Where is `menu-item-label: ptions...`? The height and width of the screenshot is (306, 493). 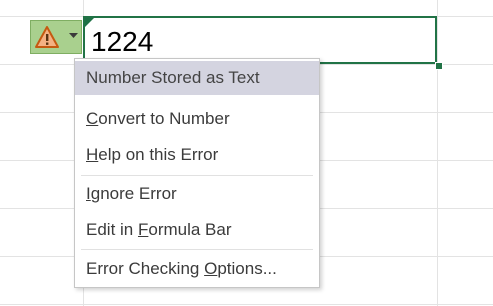
menu-item-label: ptions... is located at coordinates (247, 268).